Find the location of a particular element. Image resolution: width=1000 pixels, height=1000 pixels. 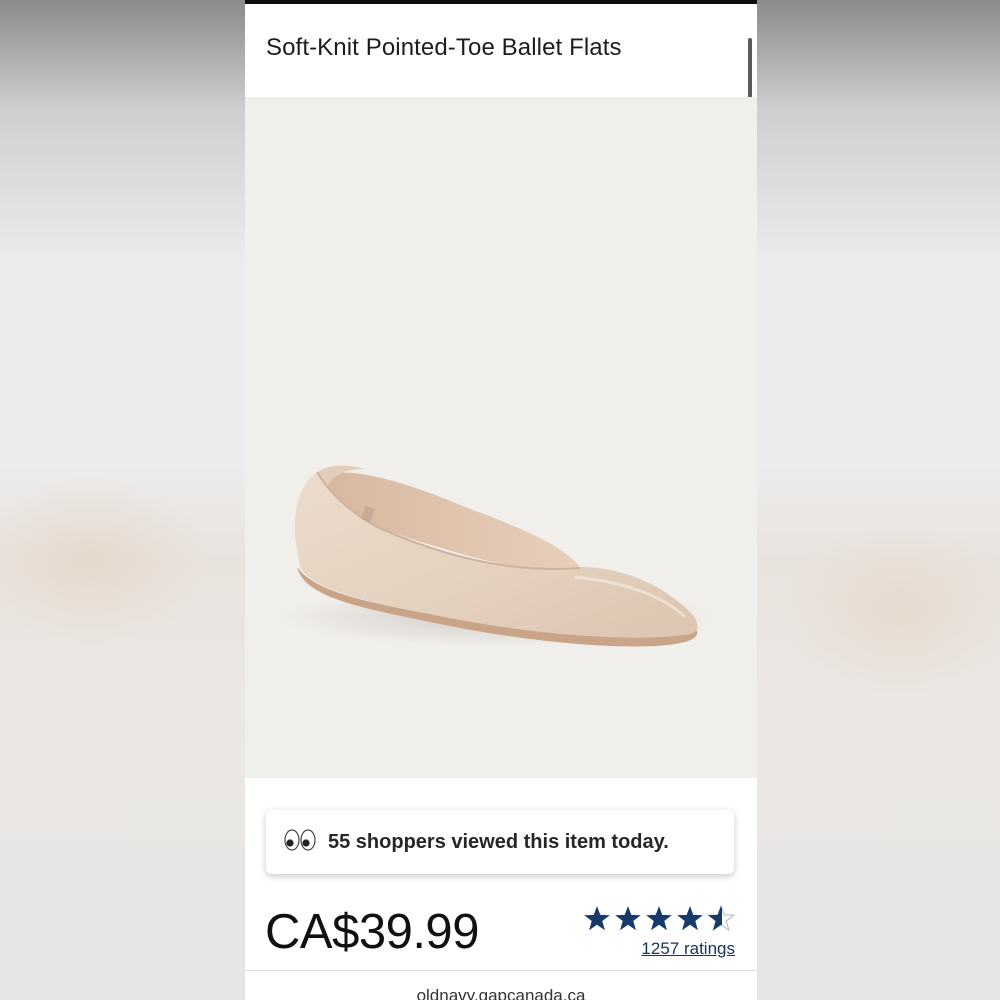

shoe-image is located at coordinates (495, 556).